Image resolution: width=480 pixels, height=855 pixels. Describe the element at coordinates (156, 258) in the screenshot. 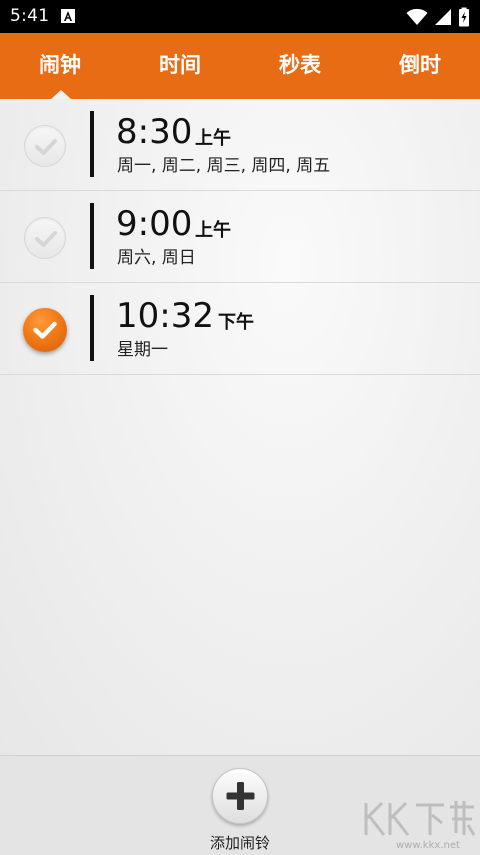

I see `alarm-days: 周六, 周日` at that location.